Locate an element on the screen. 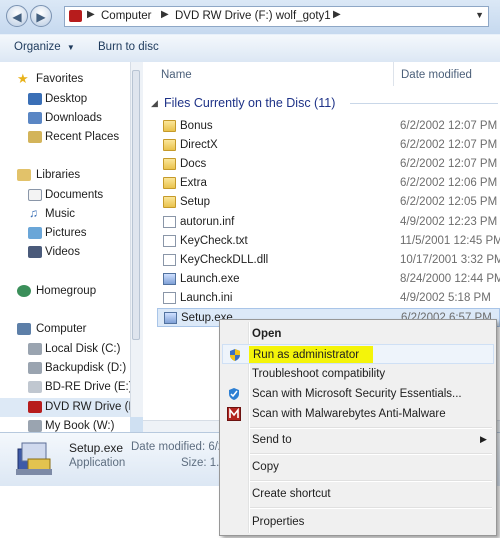 The height and width of the screenshot is (538, 500). nav-label: Computer is located at coordinates (61, 329).